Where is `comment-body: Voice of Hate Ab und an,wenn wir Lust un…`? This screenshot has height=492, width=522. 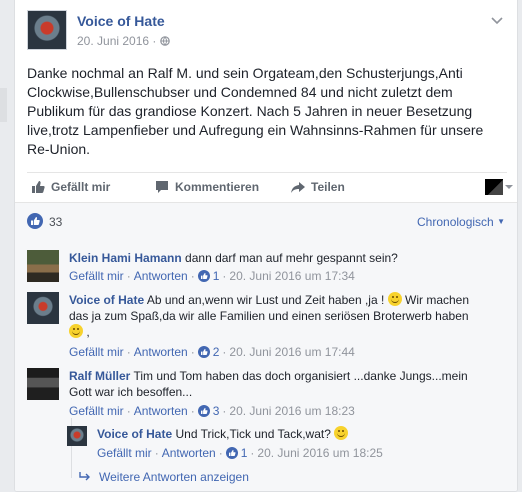 comment-body: Voice of Hate Ab und an,wenn wir Lust un… is located at coordinates (289, 316).